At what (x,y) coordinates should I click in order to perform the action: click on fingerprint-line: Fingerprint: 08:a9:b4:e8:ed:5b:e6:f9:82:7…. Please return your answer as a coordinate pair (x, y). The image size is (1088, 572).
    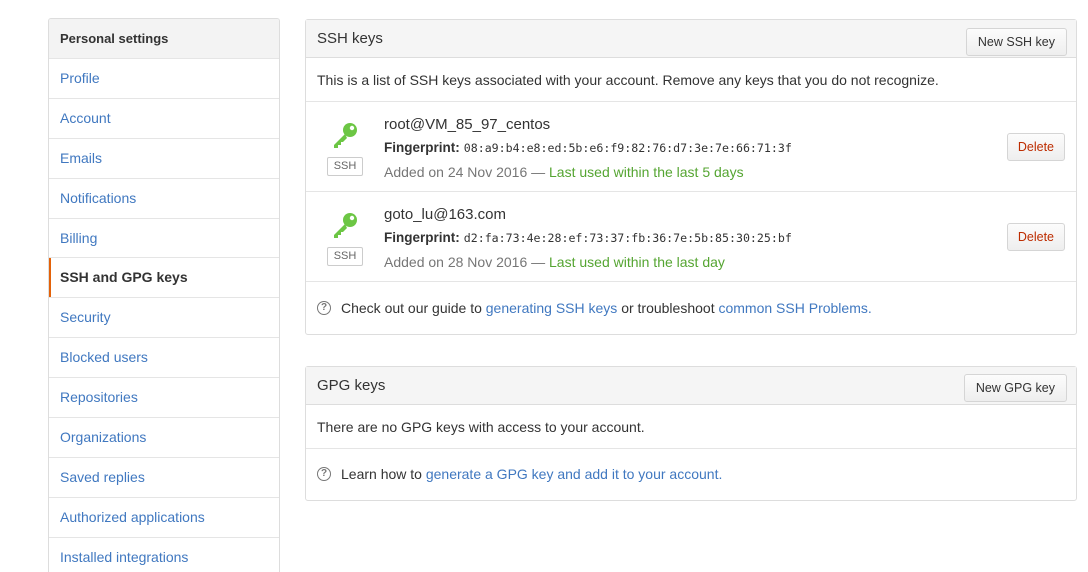
    Looking at the image, I should click on (588, 147).